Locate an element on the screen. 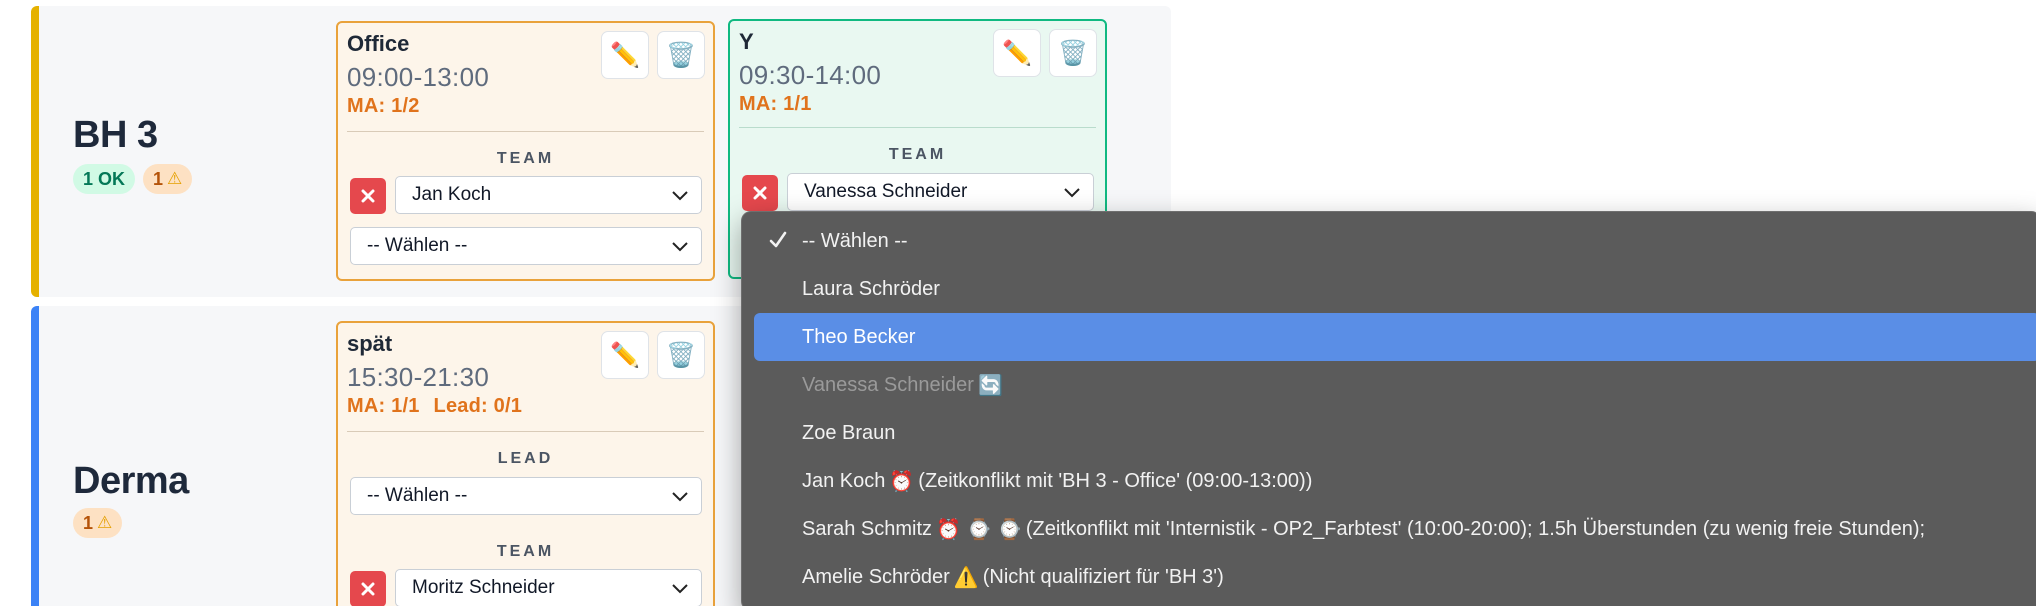 The image size is (2036, 606). department-title: BH 3 is located at coordinates (115, 135).